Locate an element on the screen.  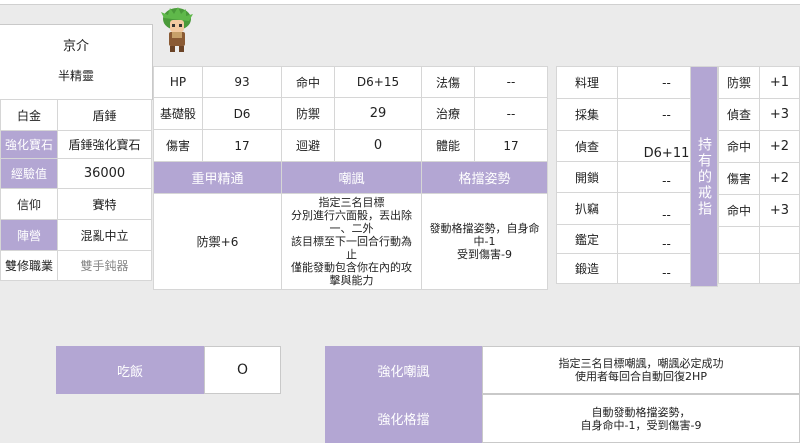
name-card: 京介 半精靈 is located at coordinates (76, 62).